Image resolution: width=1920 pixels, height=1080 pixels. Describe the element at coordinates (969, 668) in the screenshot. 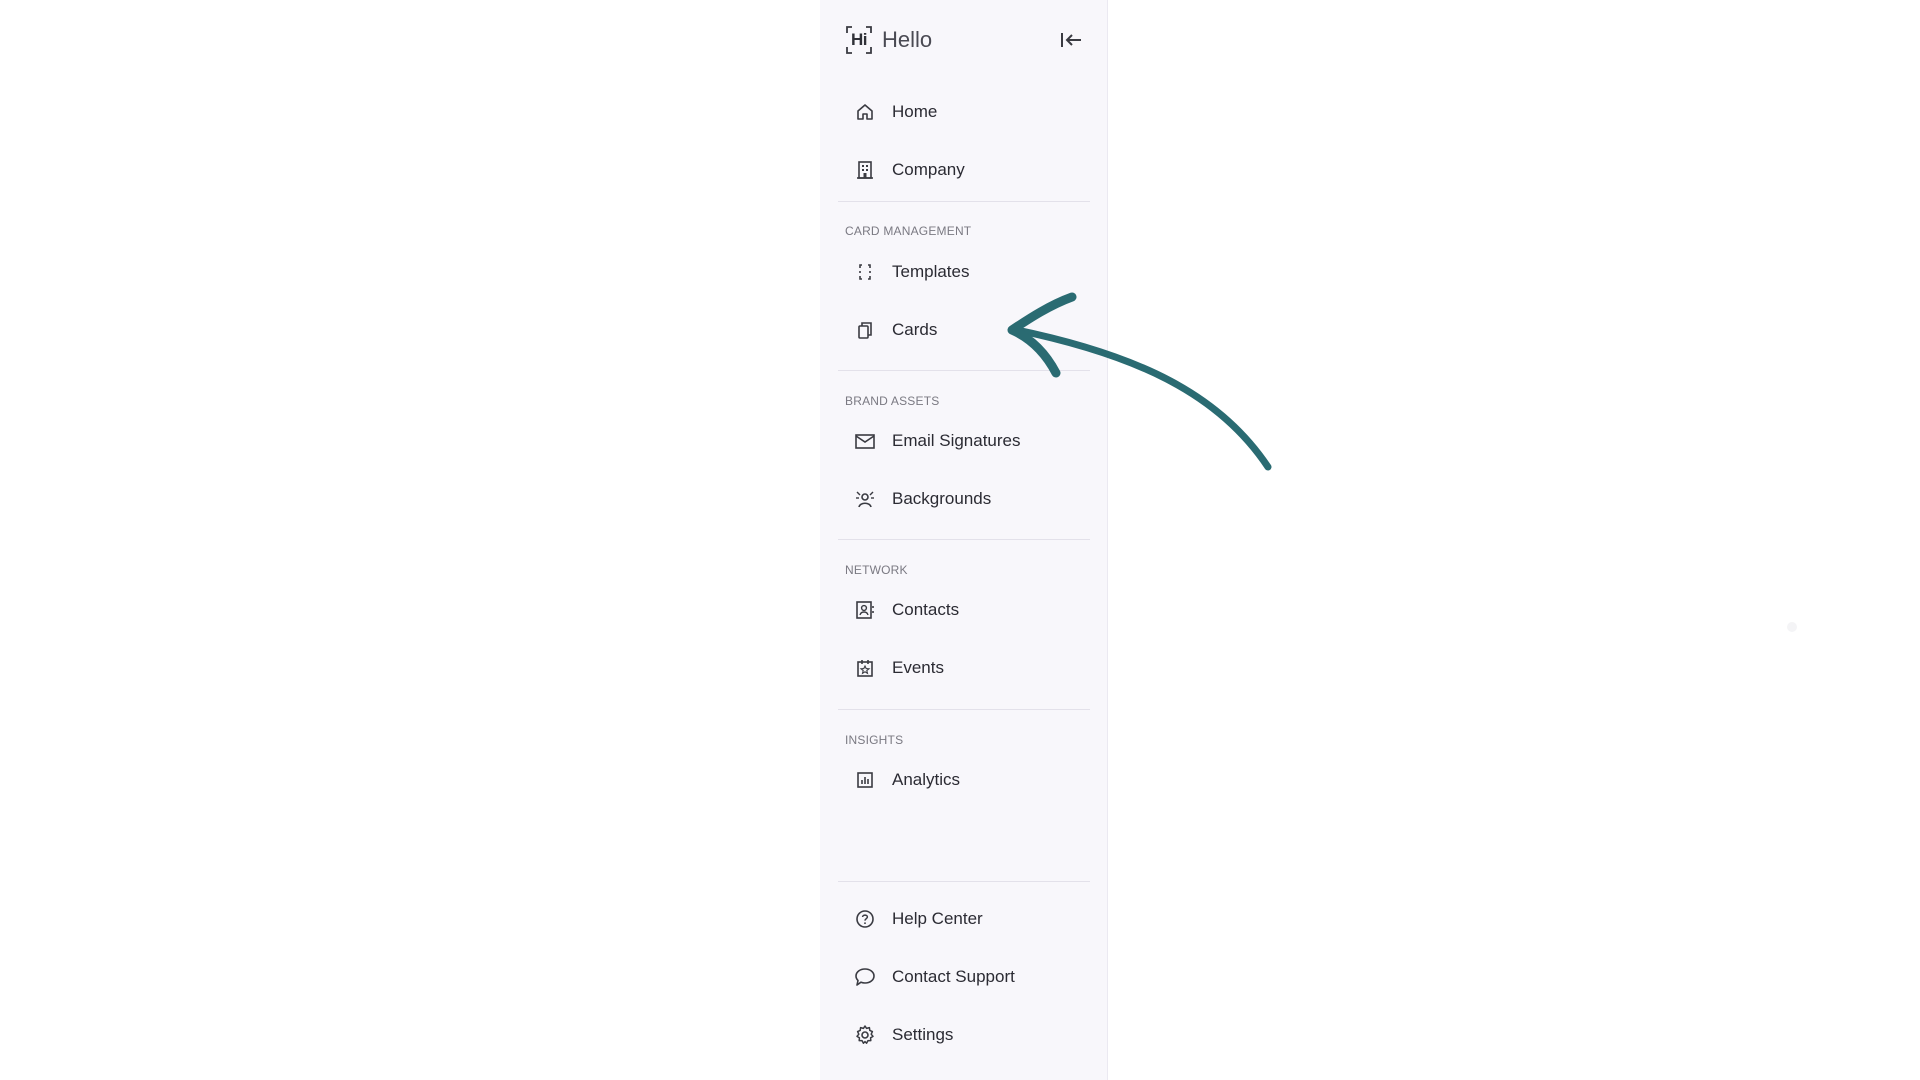

I see `nav-item-events: Events` at that location.